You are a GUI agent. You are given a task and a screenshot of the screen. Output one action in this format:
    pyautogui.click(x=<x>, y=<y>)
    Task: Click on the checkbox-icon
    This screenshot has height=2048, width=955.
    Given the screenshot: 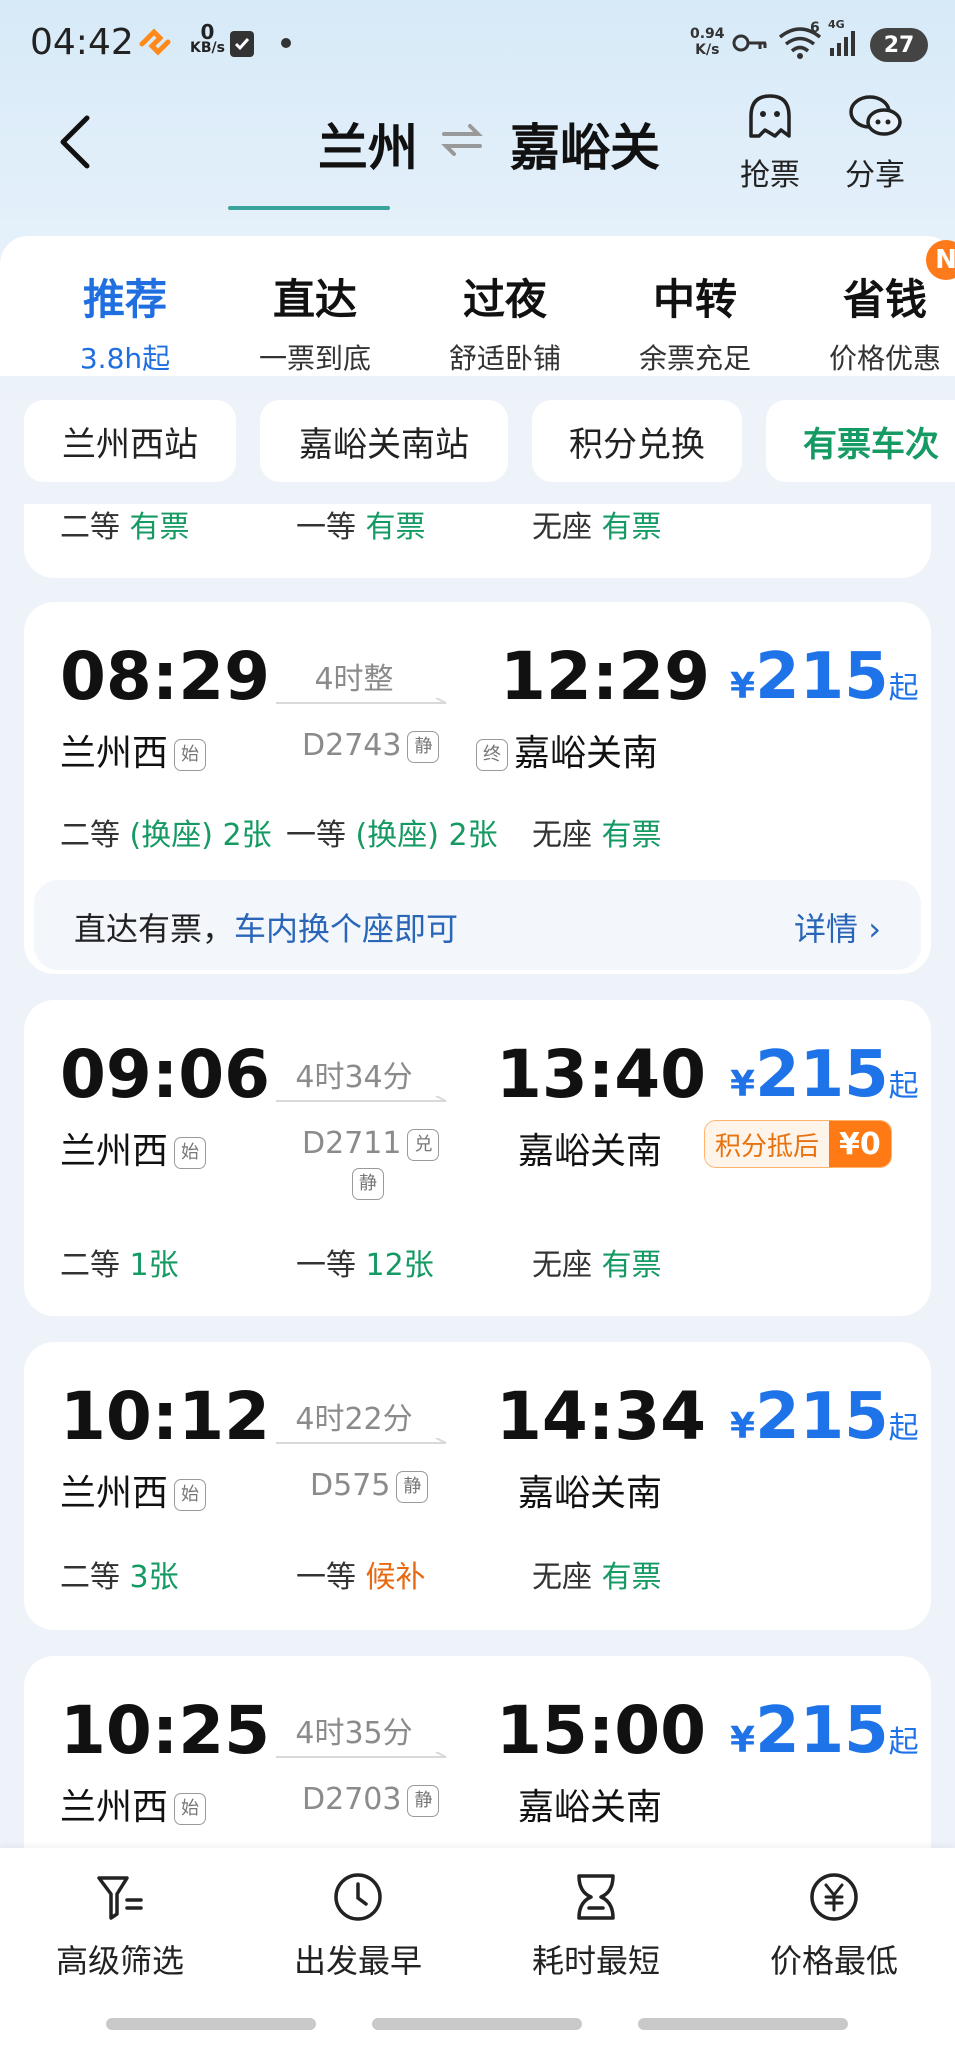 What is the action you would take?
    pyautogui.click(x=242, y=43)
    